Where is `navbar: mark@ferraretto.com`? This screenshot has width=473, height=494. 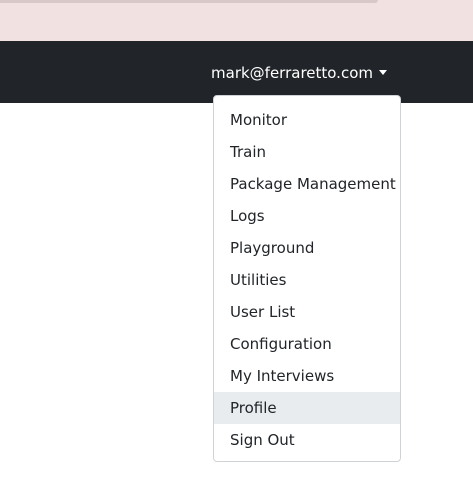 navbar: mark@ferraretto.com is located at coordinates (236, 72).